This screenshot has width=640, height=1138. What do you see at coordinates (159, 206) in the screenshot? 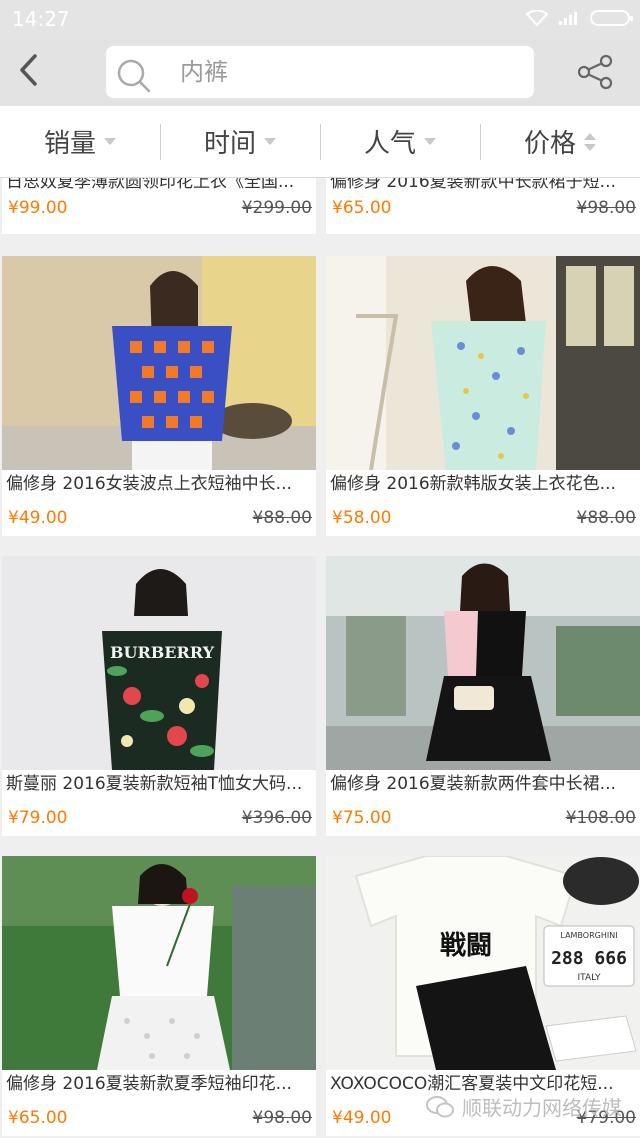
I see `product-card: 日思奴夏季薄款圆领印花上衣《全国... ¥99.00 ¥299.00` at bounding box center [159, 206].